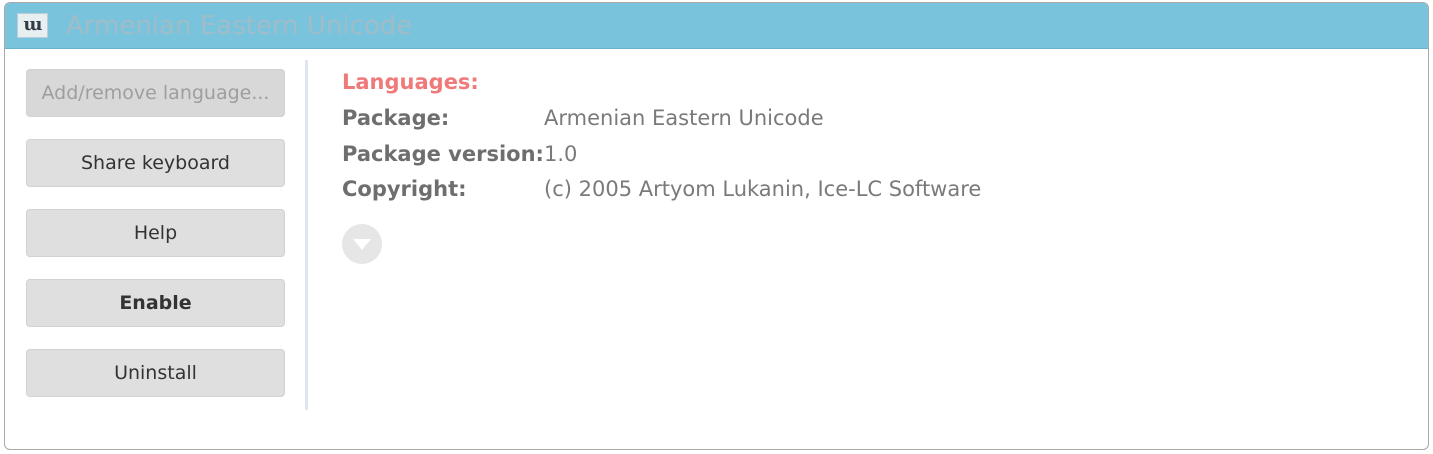  What do you see at coordinates (443, 154) in the screenshot?
I see `package-version-label: Package version:` at bounding box center [443, 154].